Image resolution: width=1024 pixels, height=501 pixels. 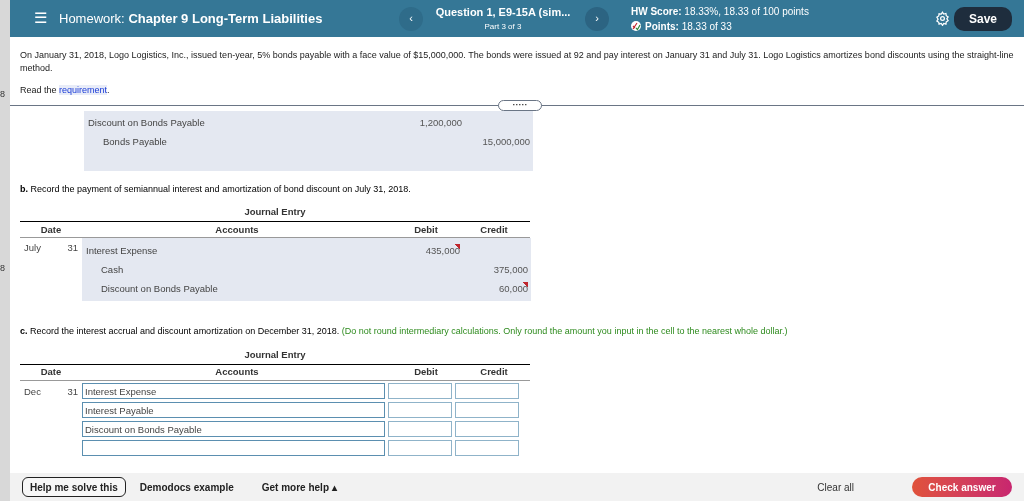 I want to click on account-name: Cash, so click(x=112, y=269).